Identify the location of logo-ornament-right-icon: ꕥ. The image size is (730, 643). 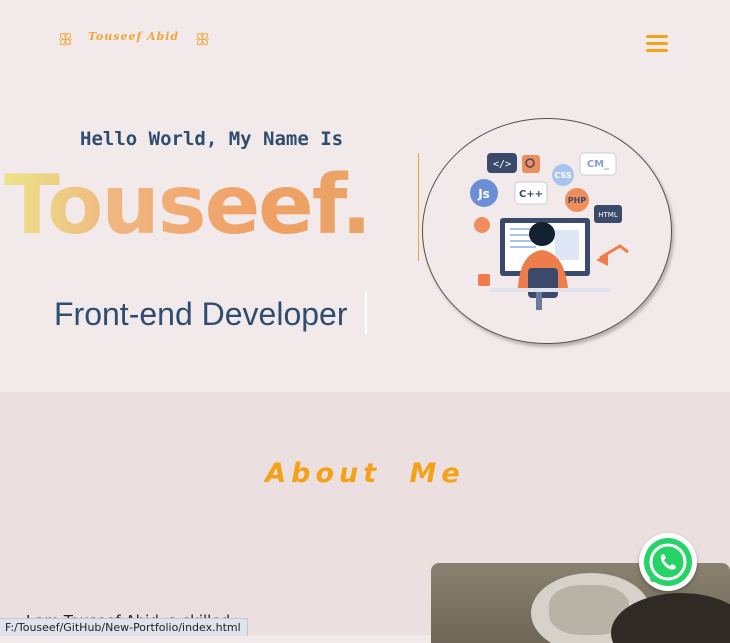
(202, 39).